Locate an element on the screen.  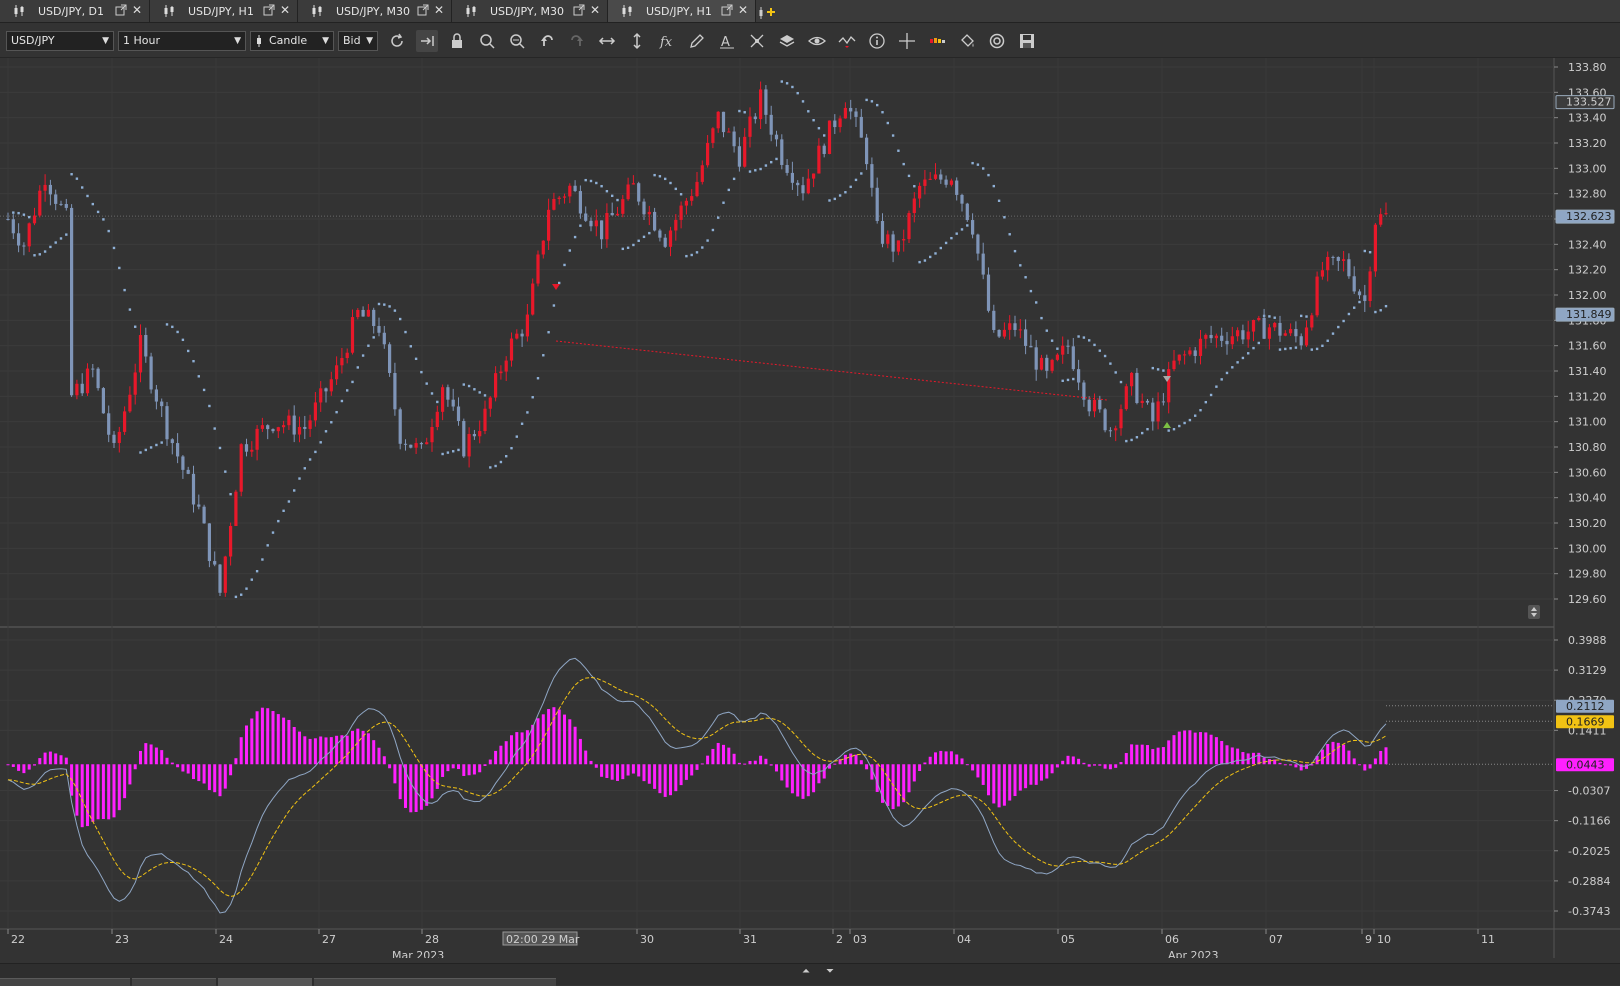
price-tick-label: 132.20 is located at coordinates (1587, 270).